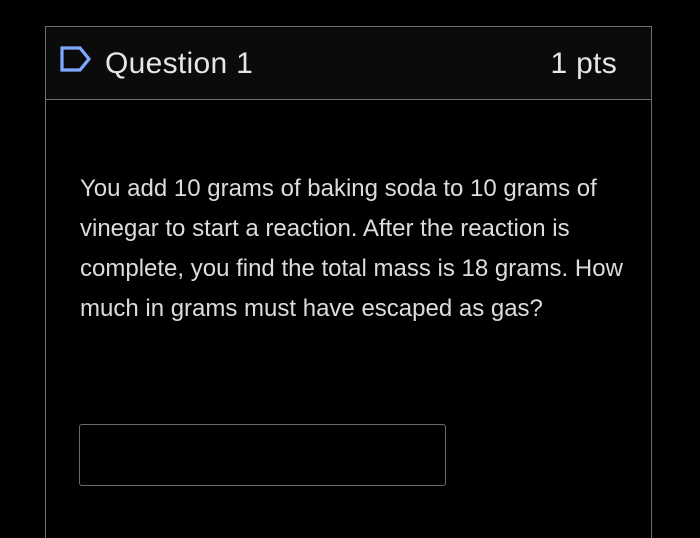  I want to click on question-header: Question 1 1 pts, so click(348, 63).